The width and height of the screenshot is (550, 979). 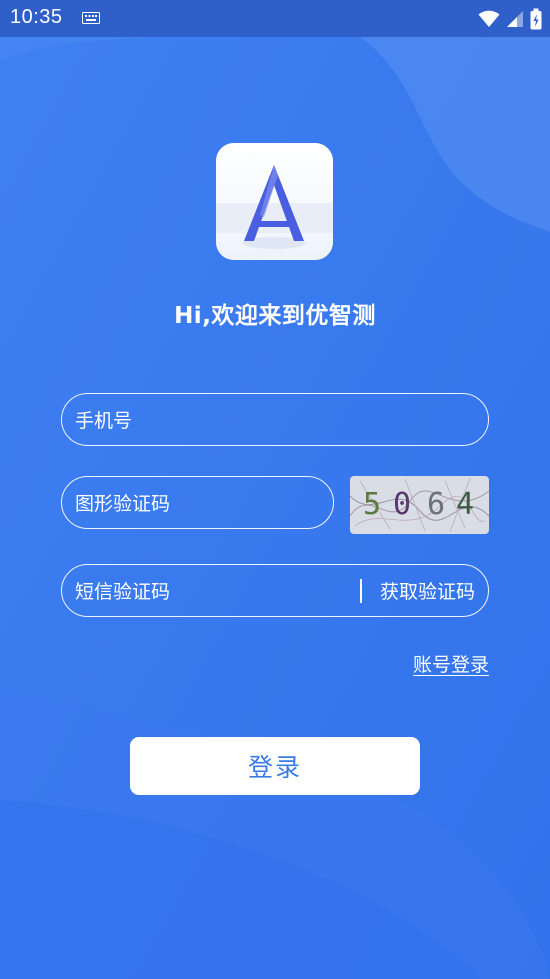 What do you see at coordinates (275, 18) in the screenshot?
I see `status-bar: 10:35` at bounding box center [275, 18].